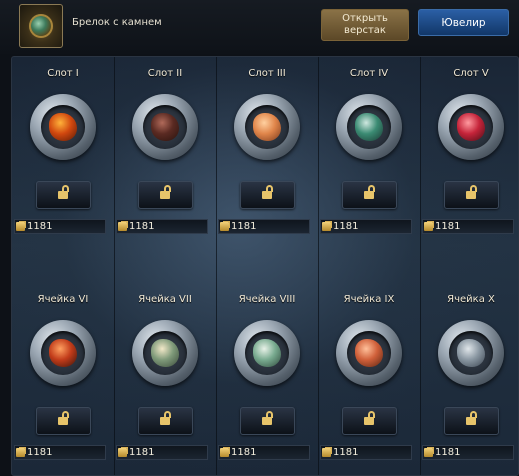 Image resolution: width=519 pixels, height=476 pixels. What do you see at coordinates (259, 27) in the screenshot?
I see `item-header: Брелок с камнем Открыть верстак Ювелир` at bounding box center [259, 27].